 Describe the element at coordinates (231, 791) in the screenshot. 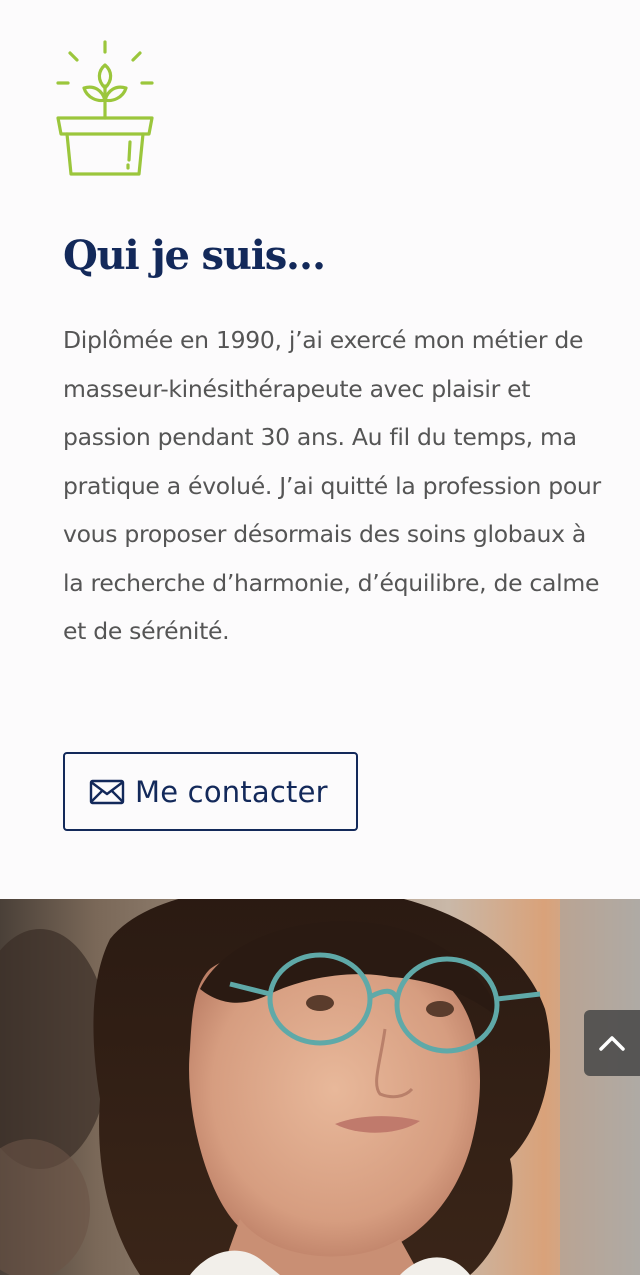

I see `contact-button-label: Me contacter` at that location.